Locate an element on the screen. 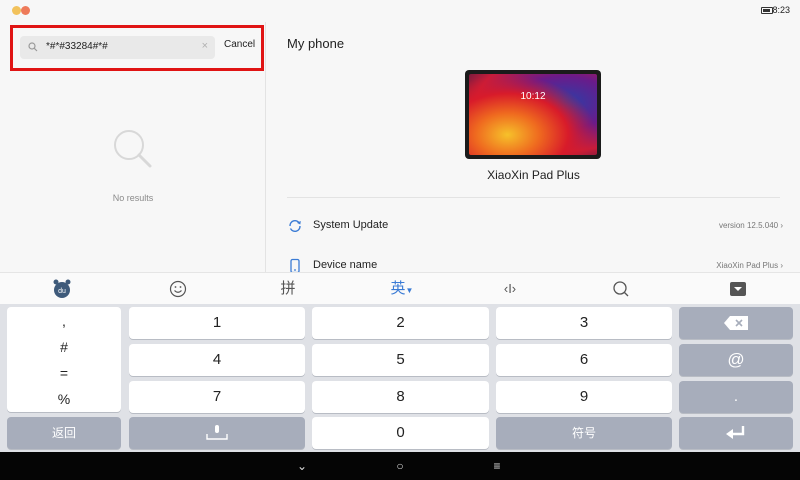 The height and width of the screenshot is (480, 800). home-icon: ○ is located at coordinates (400, 466).